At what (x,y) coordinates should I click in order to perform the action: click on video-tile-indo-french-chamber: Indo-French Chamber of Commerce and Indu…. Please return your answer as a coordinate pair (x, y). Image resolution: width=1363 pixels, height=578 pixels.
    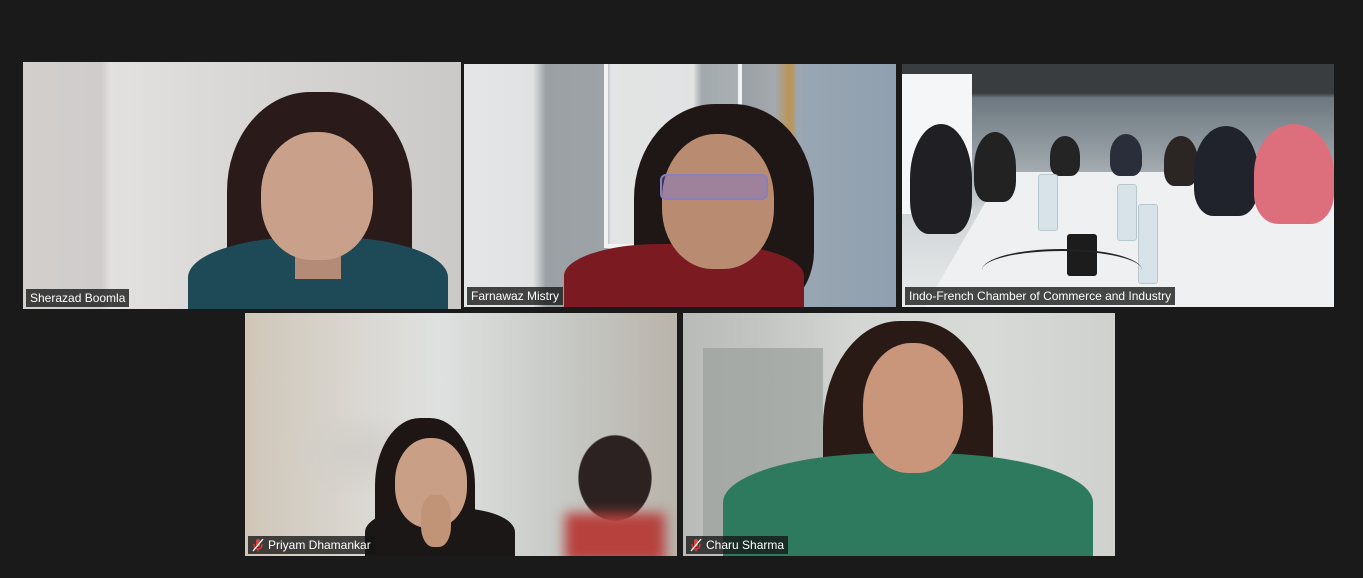
    Looking at the image, I should click on (1118, 185).